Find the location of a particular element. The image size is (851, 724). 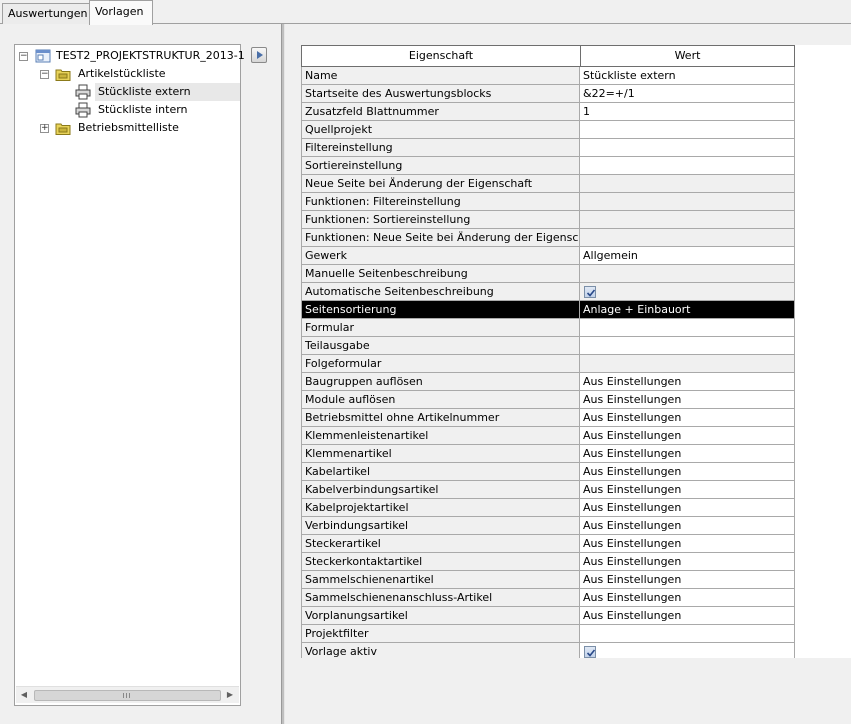

grid-row: Verbindungsartikel Aus Einstellungen is located at coordinates (548, 526).